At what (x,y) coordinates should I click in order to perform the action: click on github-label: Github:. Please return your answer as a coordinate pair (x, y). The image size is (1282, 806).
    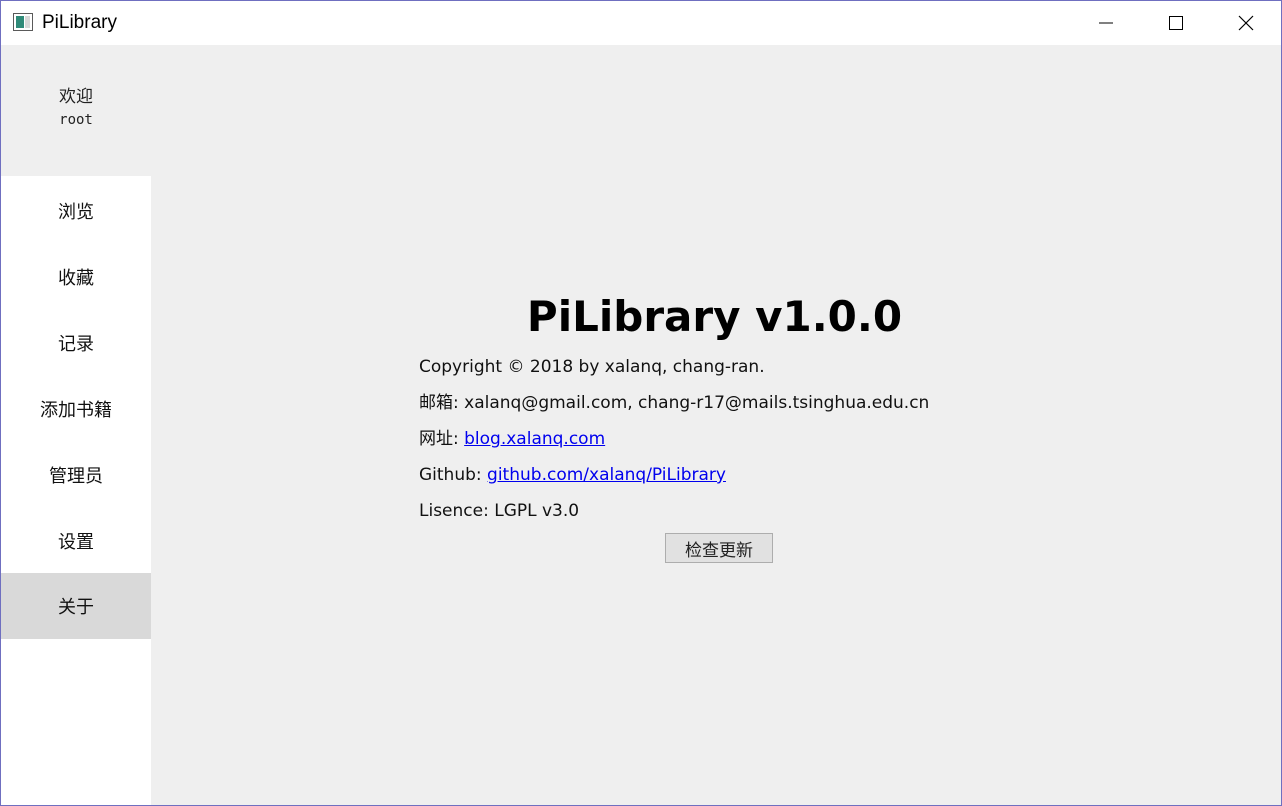
    Looking at the image, I should click on (453, 475).